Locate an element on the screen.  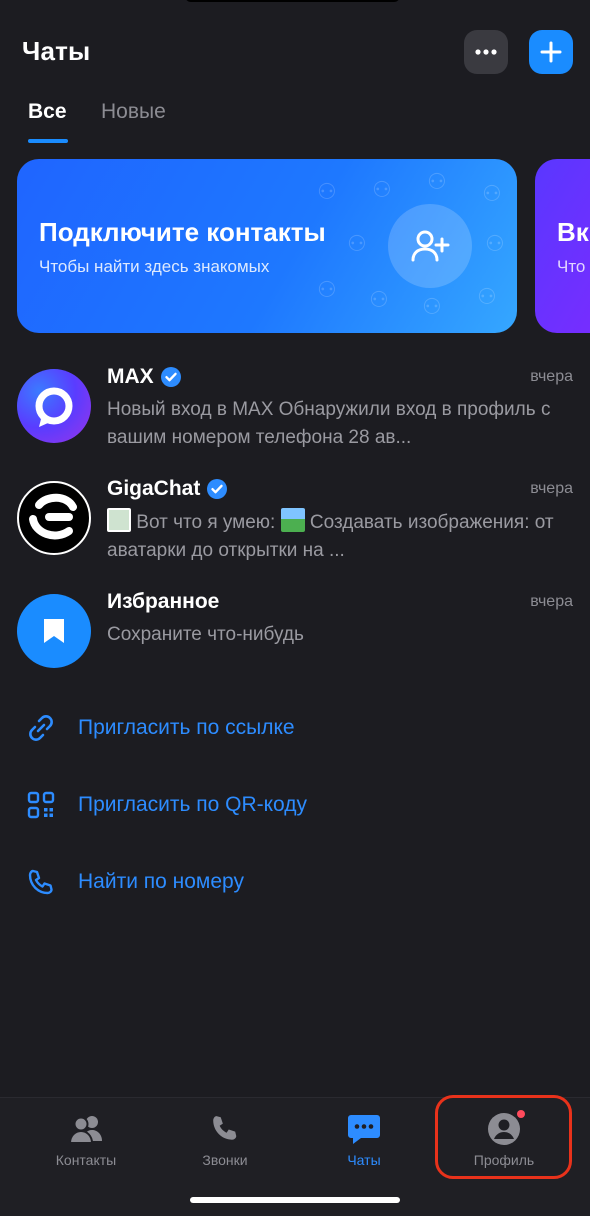
more-icon is located at coordinates (486, 52).